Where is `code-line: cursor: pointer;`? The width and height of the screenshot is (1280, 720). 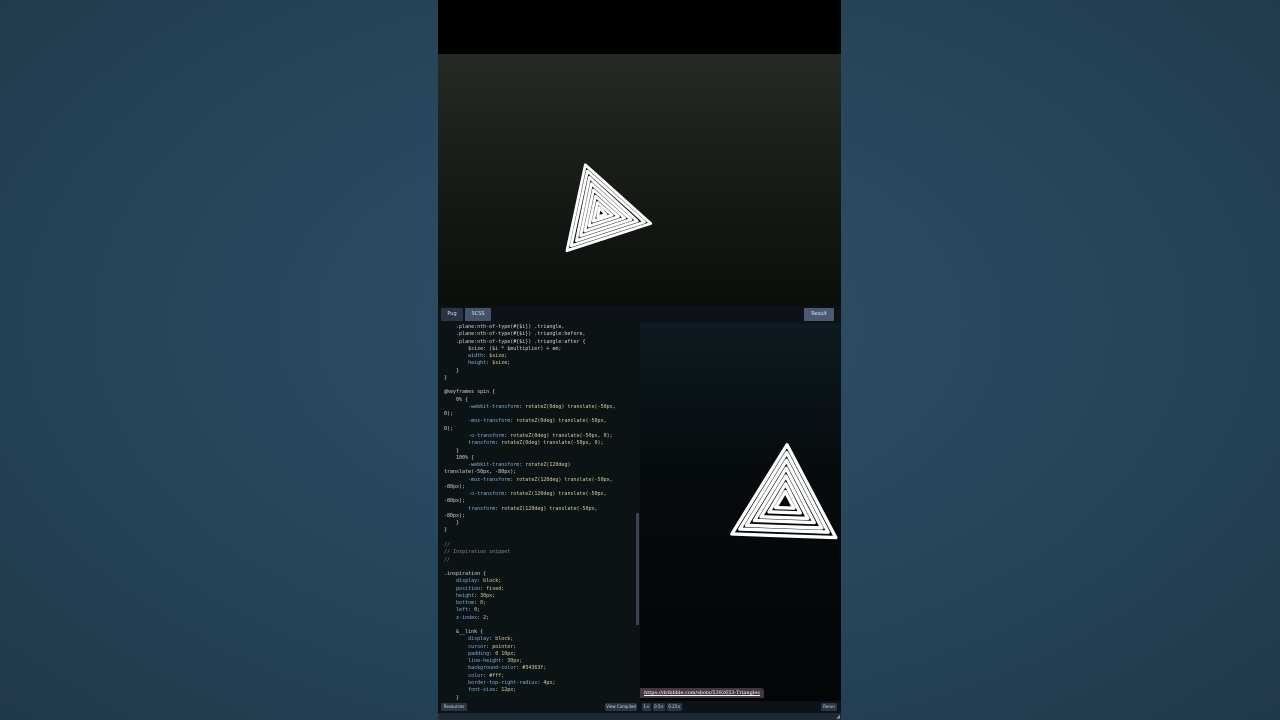
code-line: cursor: pointer; is located at coordinates (492, 646).